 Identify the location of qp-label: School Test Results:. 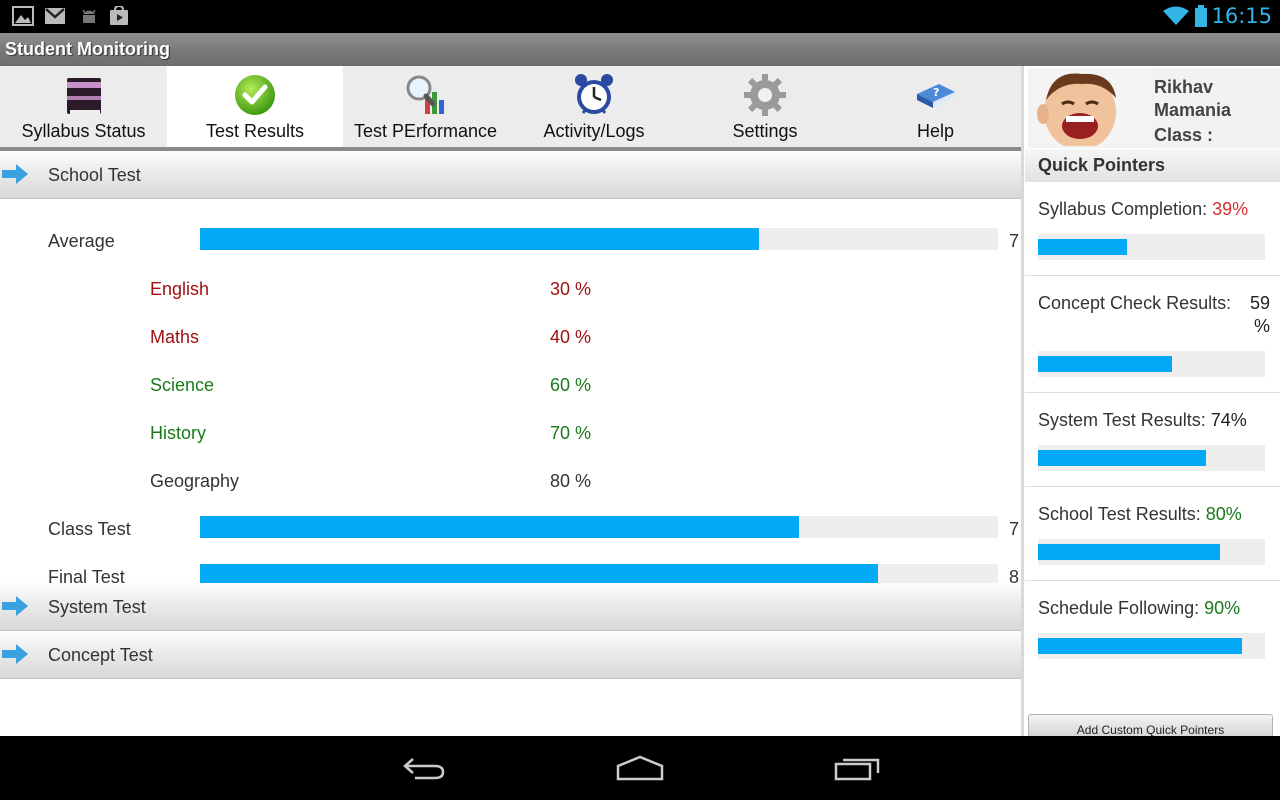
(1119, 514).